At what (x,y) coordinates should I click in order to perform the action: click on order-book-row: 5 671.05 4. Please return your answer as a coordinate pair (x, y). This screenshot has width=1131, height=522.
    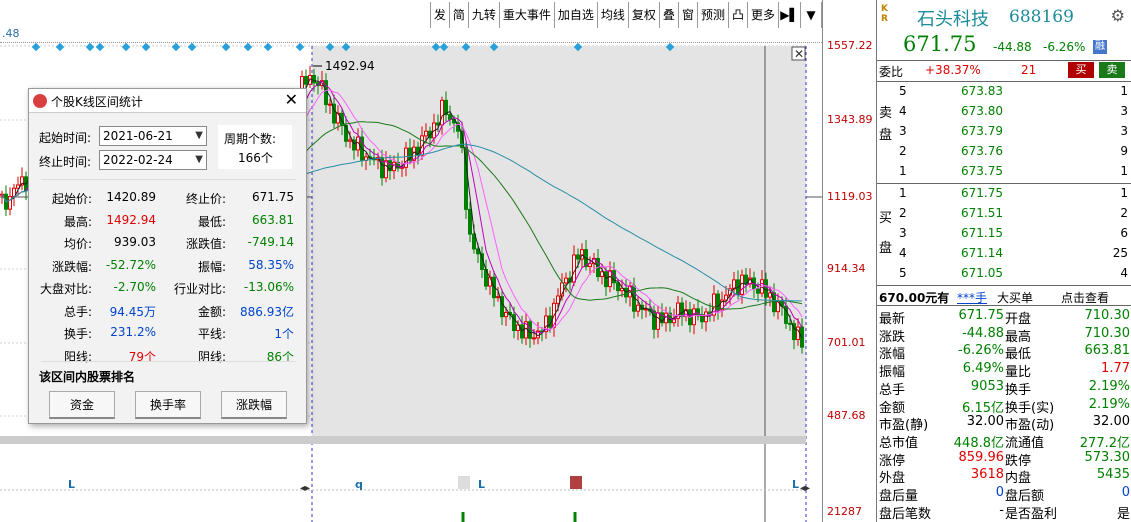
    Looking at the image, I should click on (1004, 274).